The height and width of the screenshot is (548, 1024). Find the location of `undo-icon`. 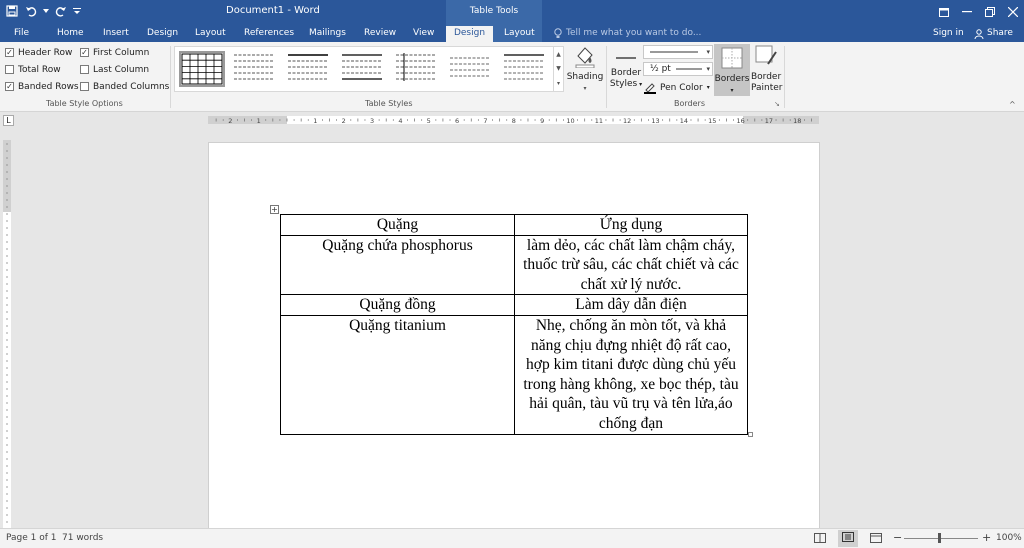

undo-icon is located at coordinates (31, 11).